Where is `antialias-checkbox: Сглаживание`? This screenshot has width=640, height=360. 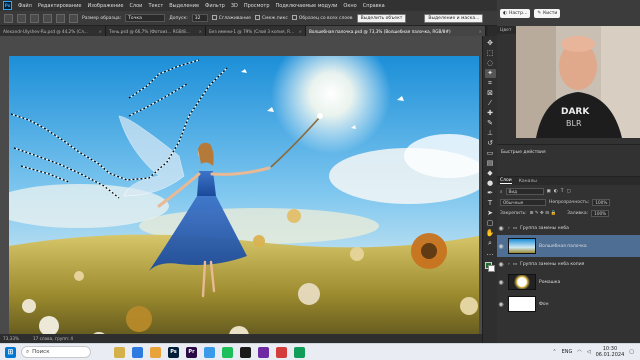 antialias-checkbox: Сглаживание is located at coordinates (231, 18).